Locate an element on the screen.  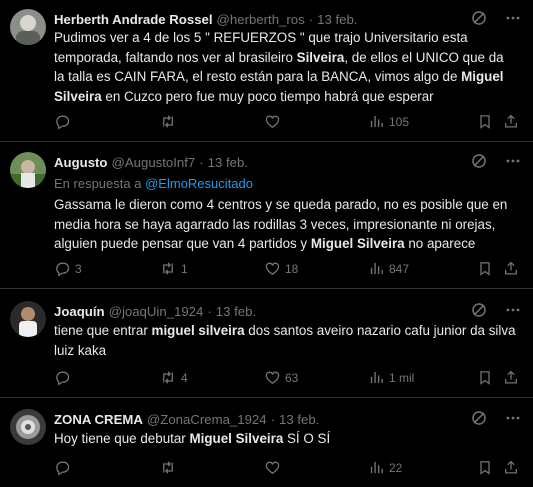
views-button: 105 is located at coordinates (388, 121).